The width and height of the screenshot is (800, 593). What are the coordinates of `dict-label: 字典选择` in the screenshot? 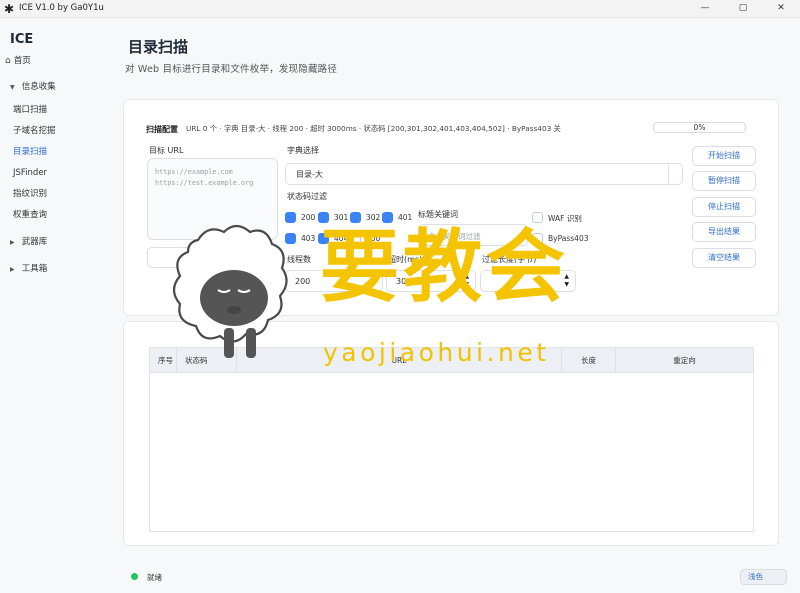 It's located at (303, 150).